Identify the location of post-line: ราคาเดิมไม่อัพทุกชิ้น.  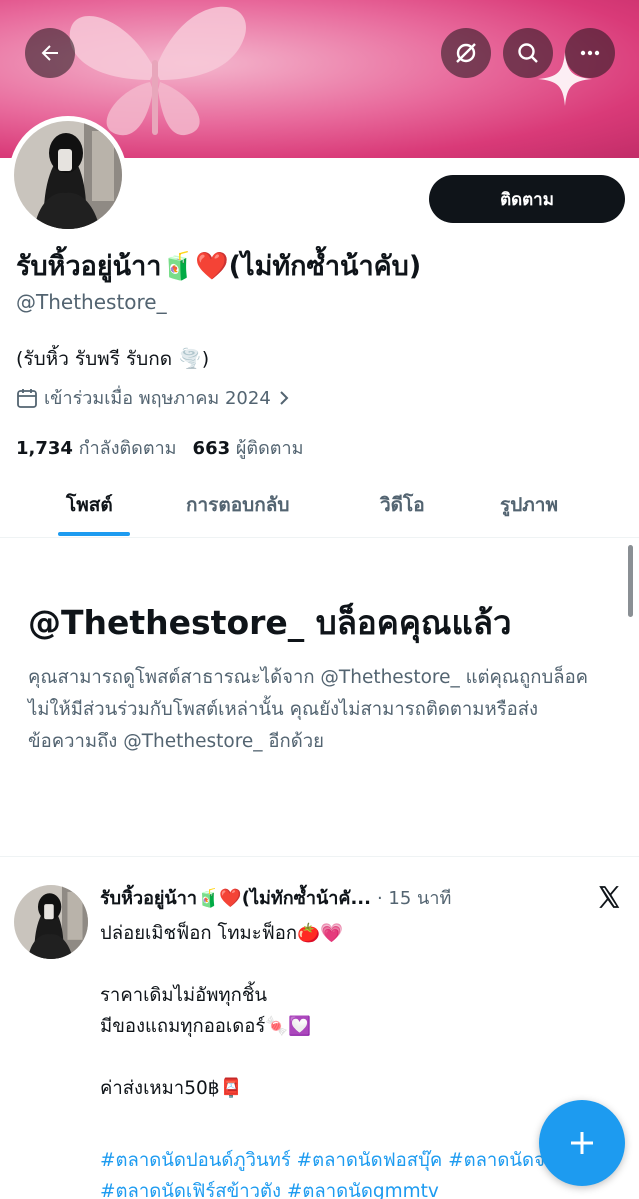
(184, 995).